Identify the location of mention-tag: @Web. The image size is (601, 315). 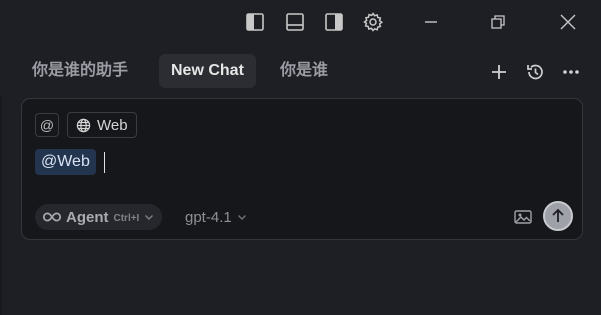
(65, 162).